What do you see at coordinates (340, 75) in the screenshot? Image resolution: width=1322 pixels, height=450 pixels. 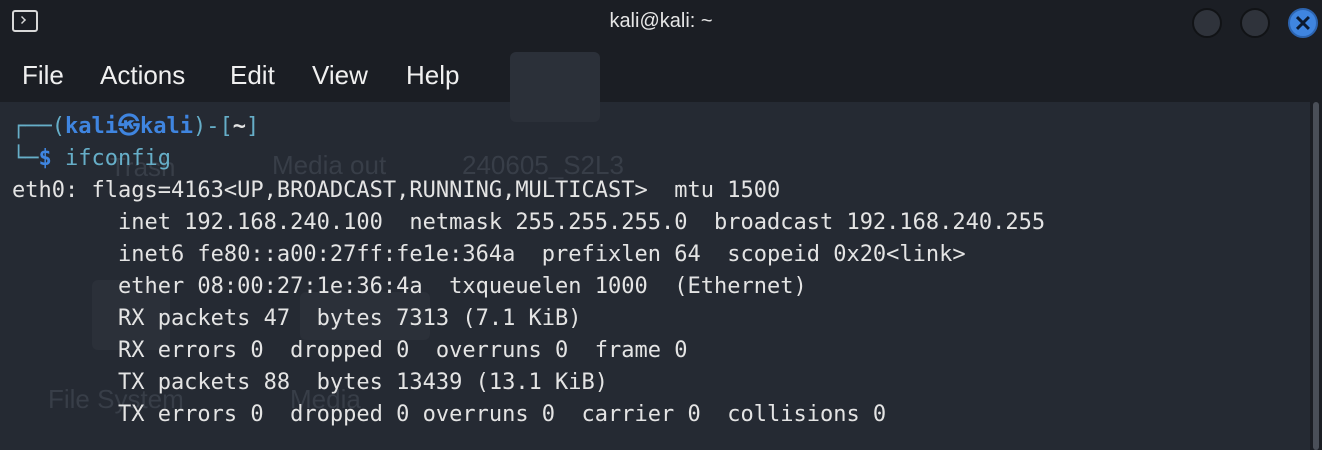 I see `menu-view: View` at bounding box center [340, 75].